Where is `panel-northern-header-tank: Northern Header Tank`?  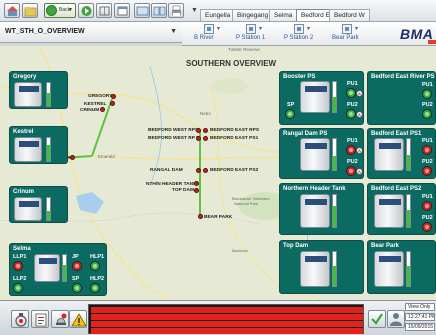
panel-northern-header-tank: Northern Header Tank is located at coordinates (321, 209).